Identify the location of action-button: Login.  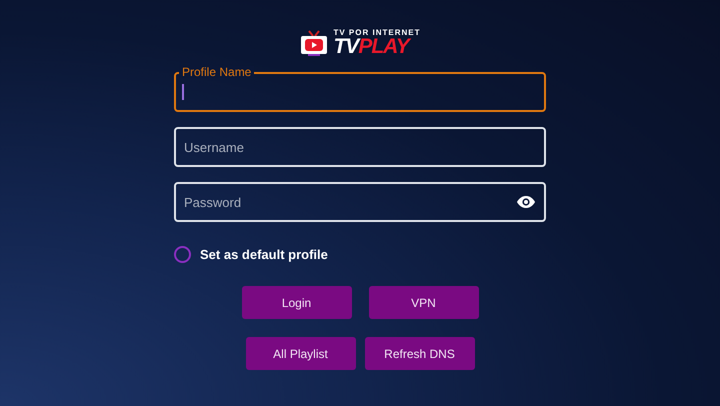
(297, 302).